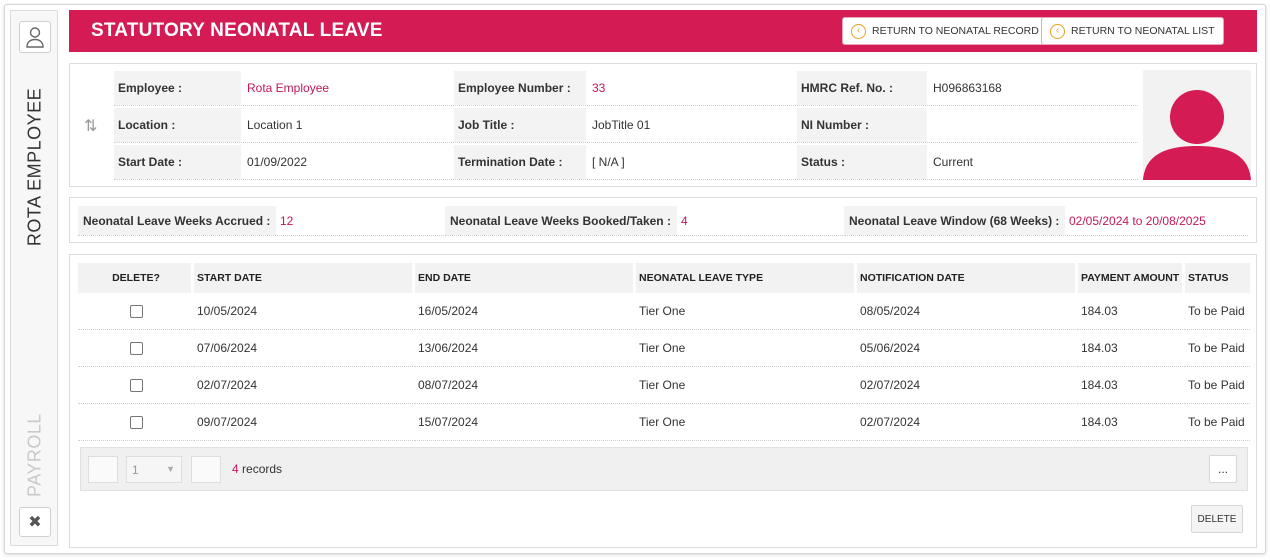  Describe the element at coordinates (862, 162) in the screenshot. I see `status-label: Status :` at that location.